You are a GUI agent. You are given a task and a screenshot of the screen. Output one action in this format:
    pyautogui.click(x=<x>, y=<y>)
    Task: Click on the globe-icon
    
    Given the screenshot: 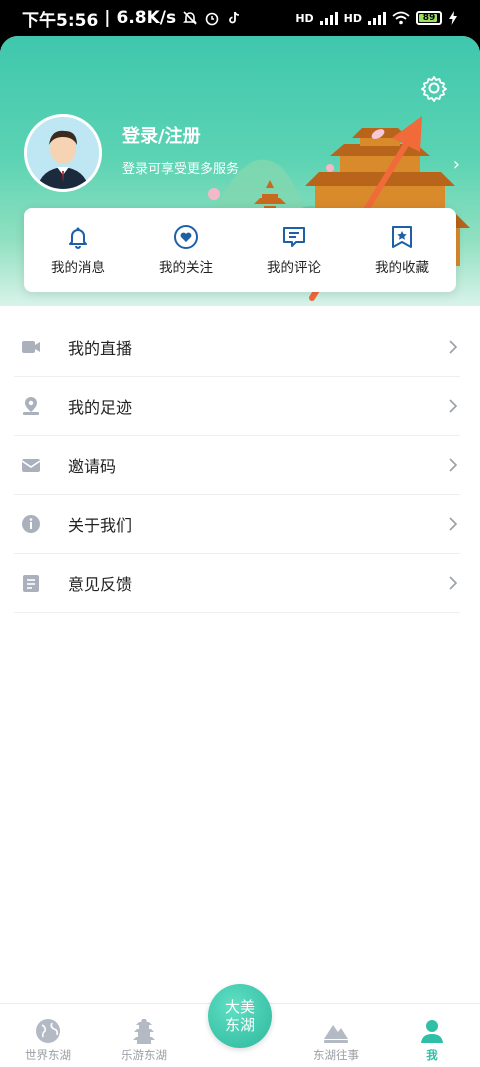 What is the action you would take?
    pyautogui.click(x=48, y=1031)
    